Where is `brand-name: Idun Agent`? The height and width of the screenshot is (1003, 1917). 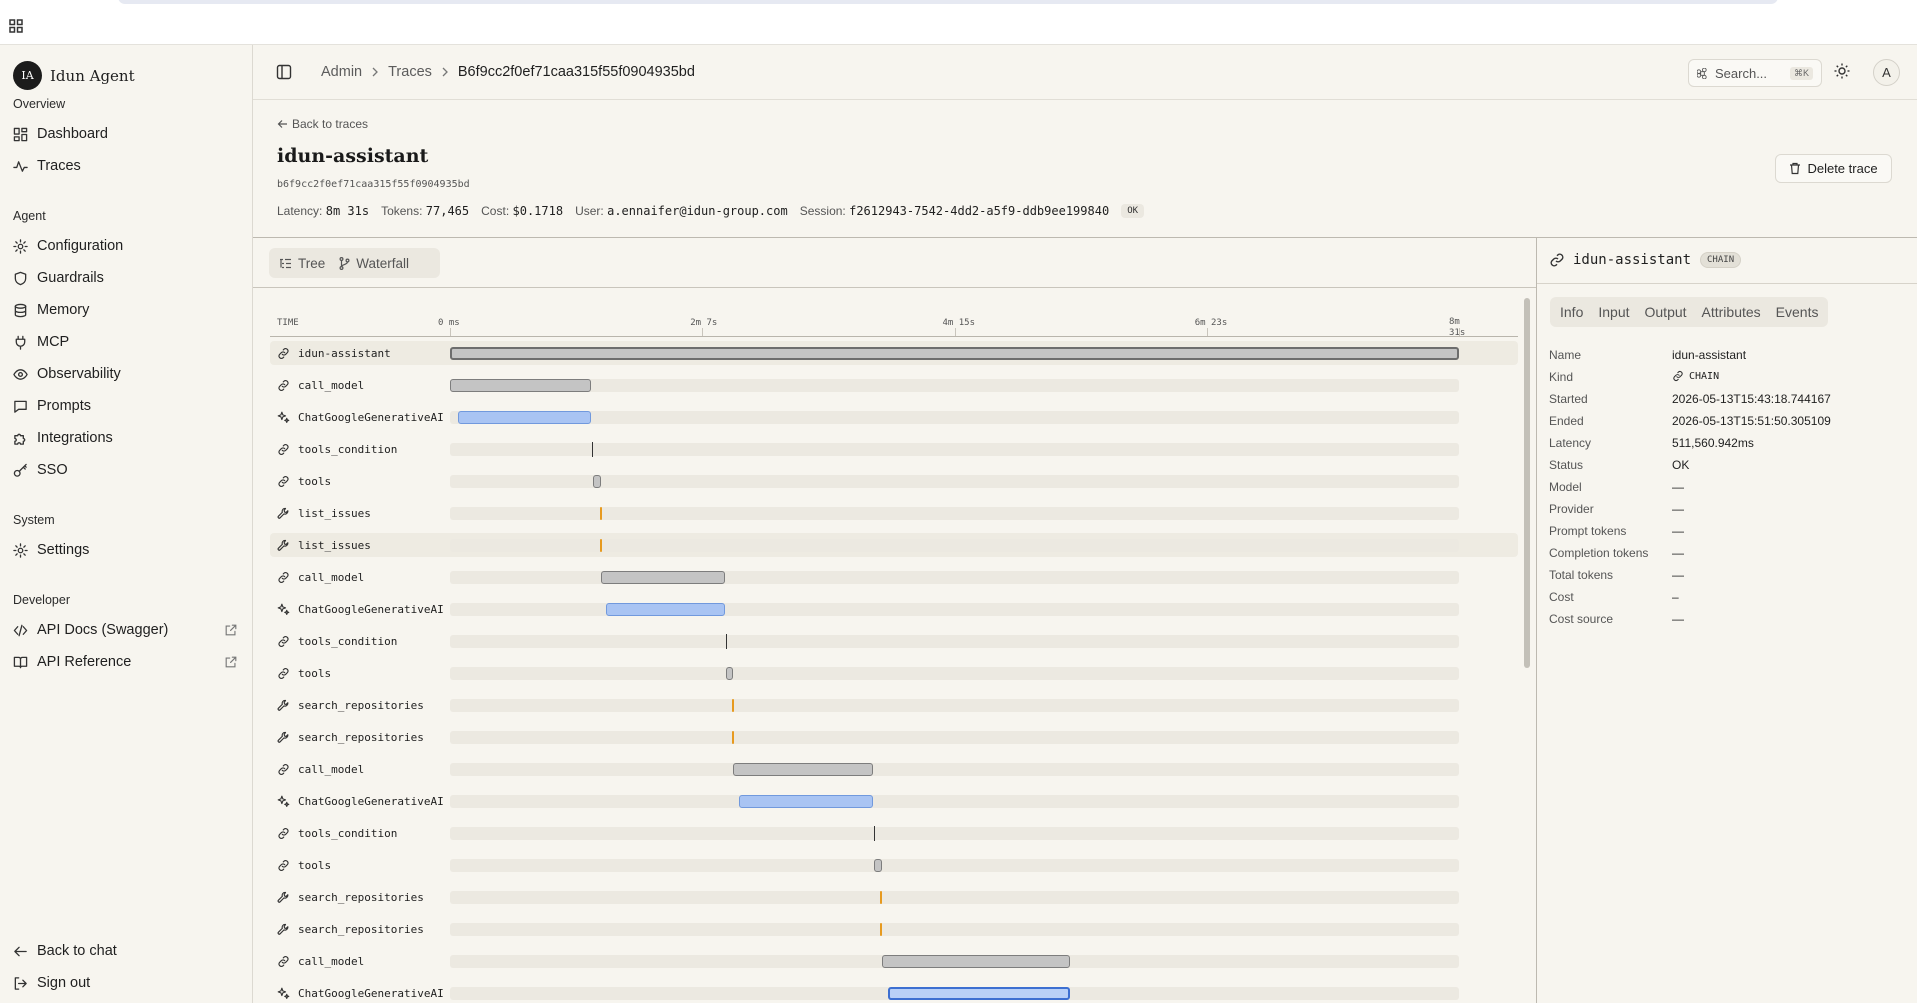 brand-name: Idun Agent is located at coordinates (92, 75).